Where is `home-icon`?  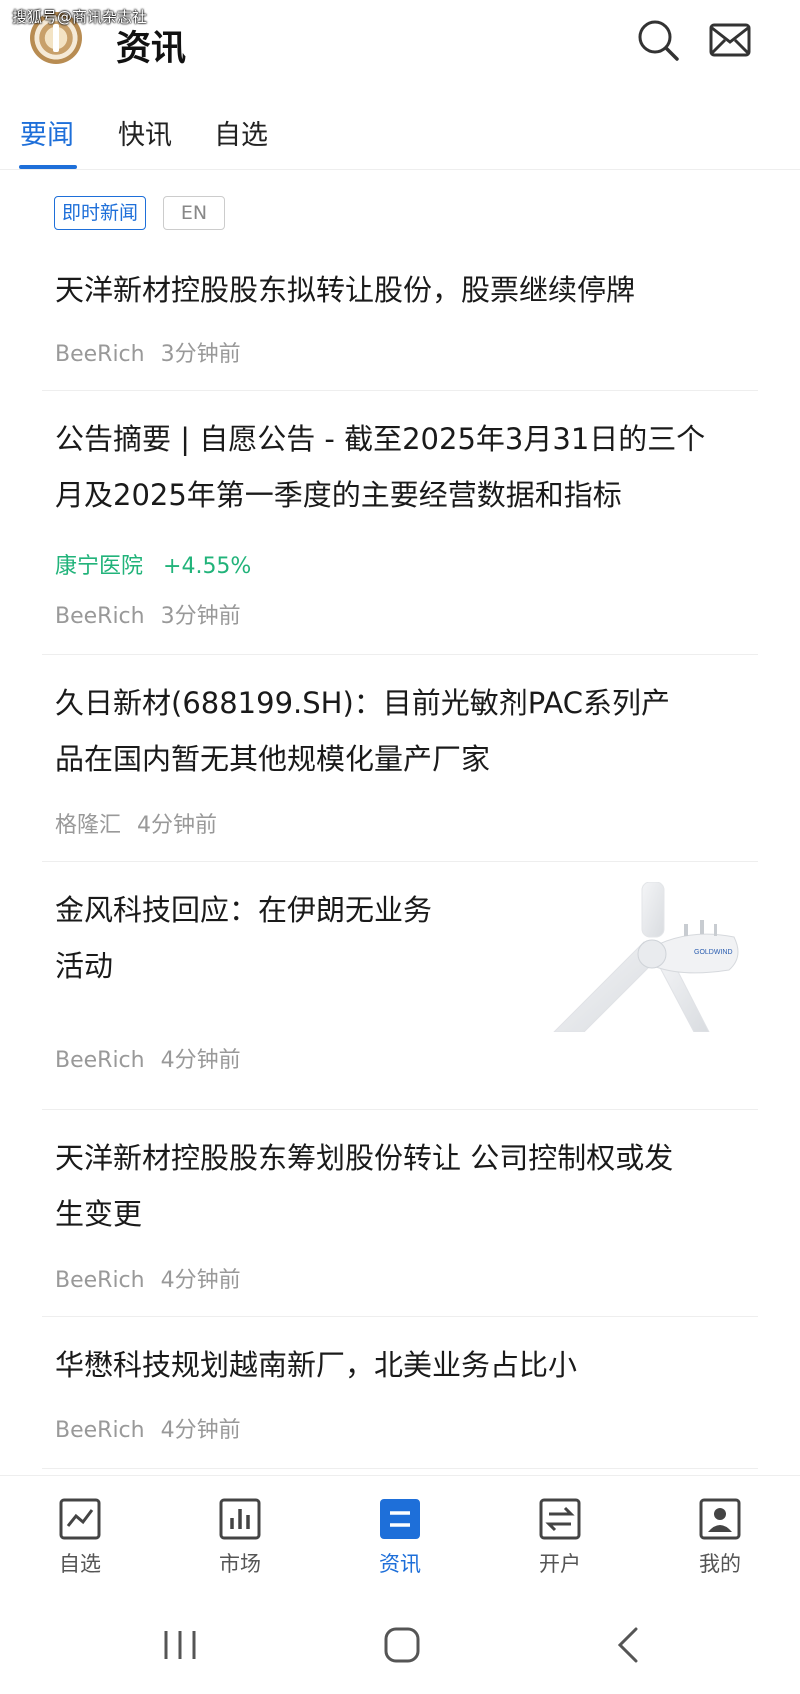 home-icon is located at coordinates (402, 1645).